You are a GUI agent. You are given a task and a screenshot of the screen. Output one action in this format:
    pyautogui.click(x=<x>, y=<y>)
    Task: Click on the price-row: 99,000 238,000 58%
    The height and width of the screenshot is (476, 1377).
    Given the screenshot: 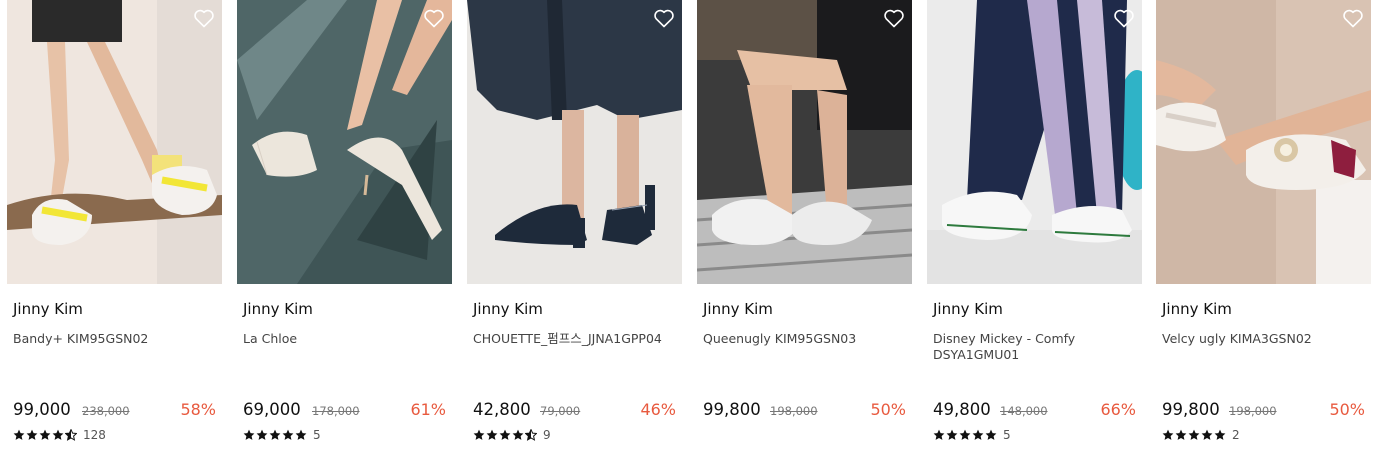 What is the action you would take?
    pyautogui.click(x=117, y=410)
    